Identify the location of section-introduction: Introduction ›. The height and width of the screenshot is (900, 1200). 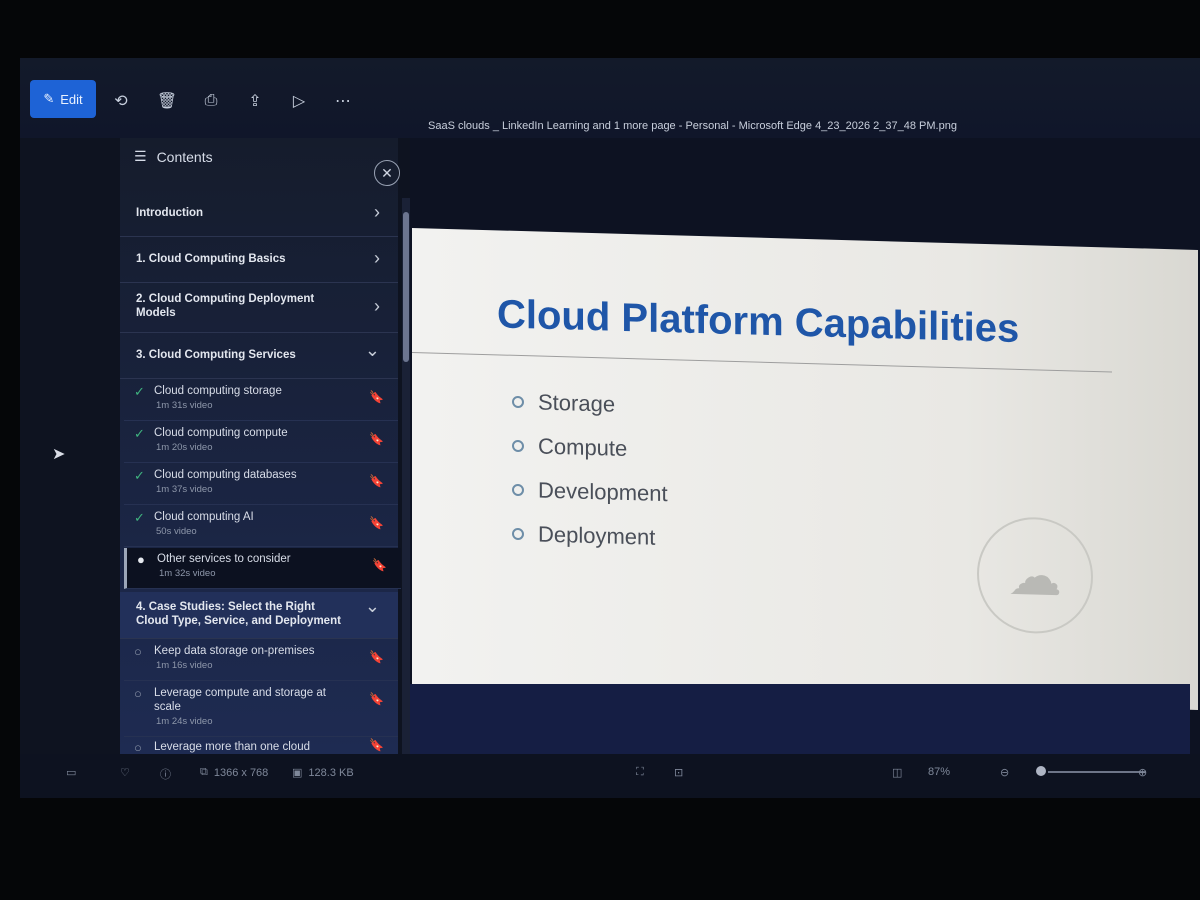
(259, 213).